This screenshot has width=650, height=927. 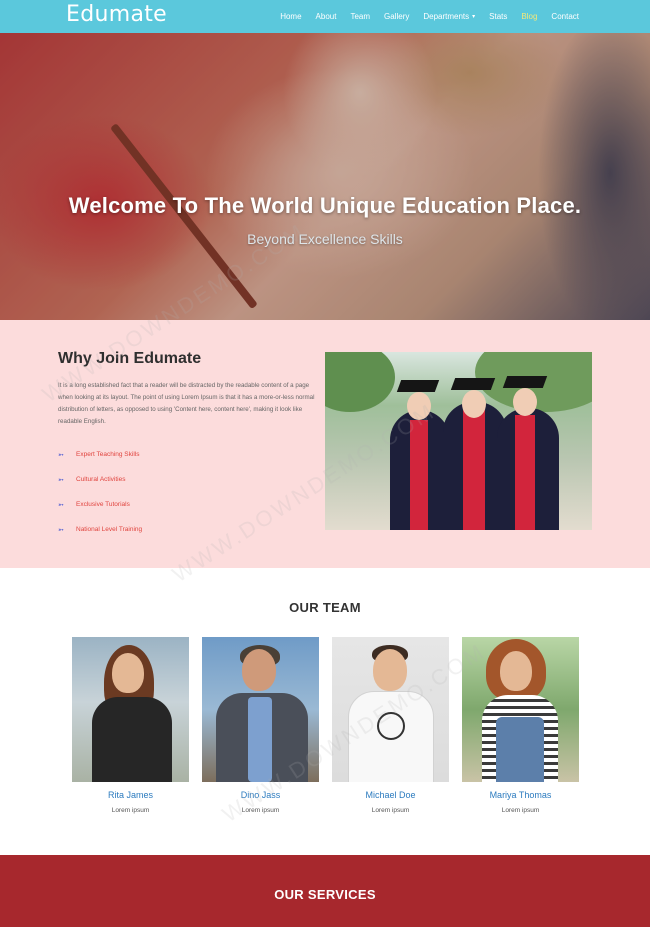 What do you see at coordinates (103, 504) in the screenshot?
I see `feature-label: Exclusive Tutorials` at bounding box center [103, 504].